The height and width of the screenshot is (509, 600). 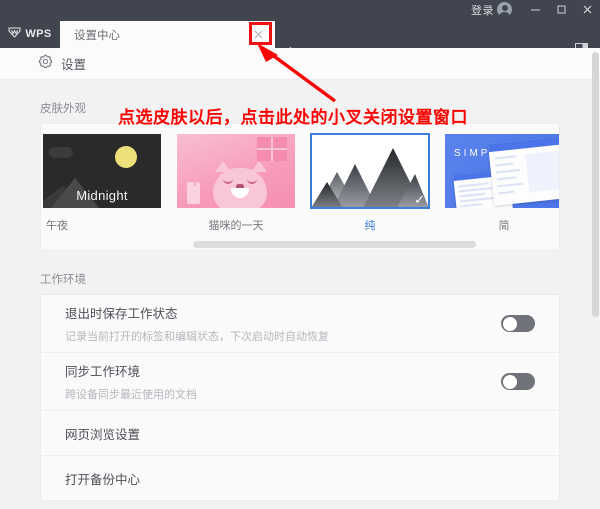 What do you see at coordinates (300, 64) in the screenshot?
I see `settings-header: 设置` at bounding box center [300, 64].